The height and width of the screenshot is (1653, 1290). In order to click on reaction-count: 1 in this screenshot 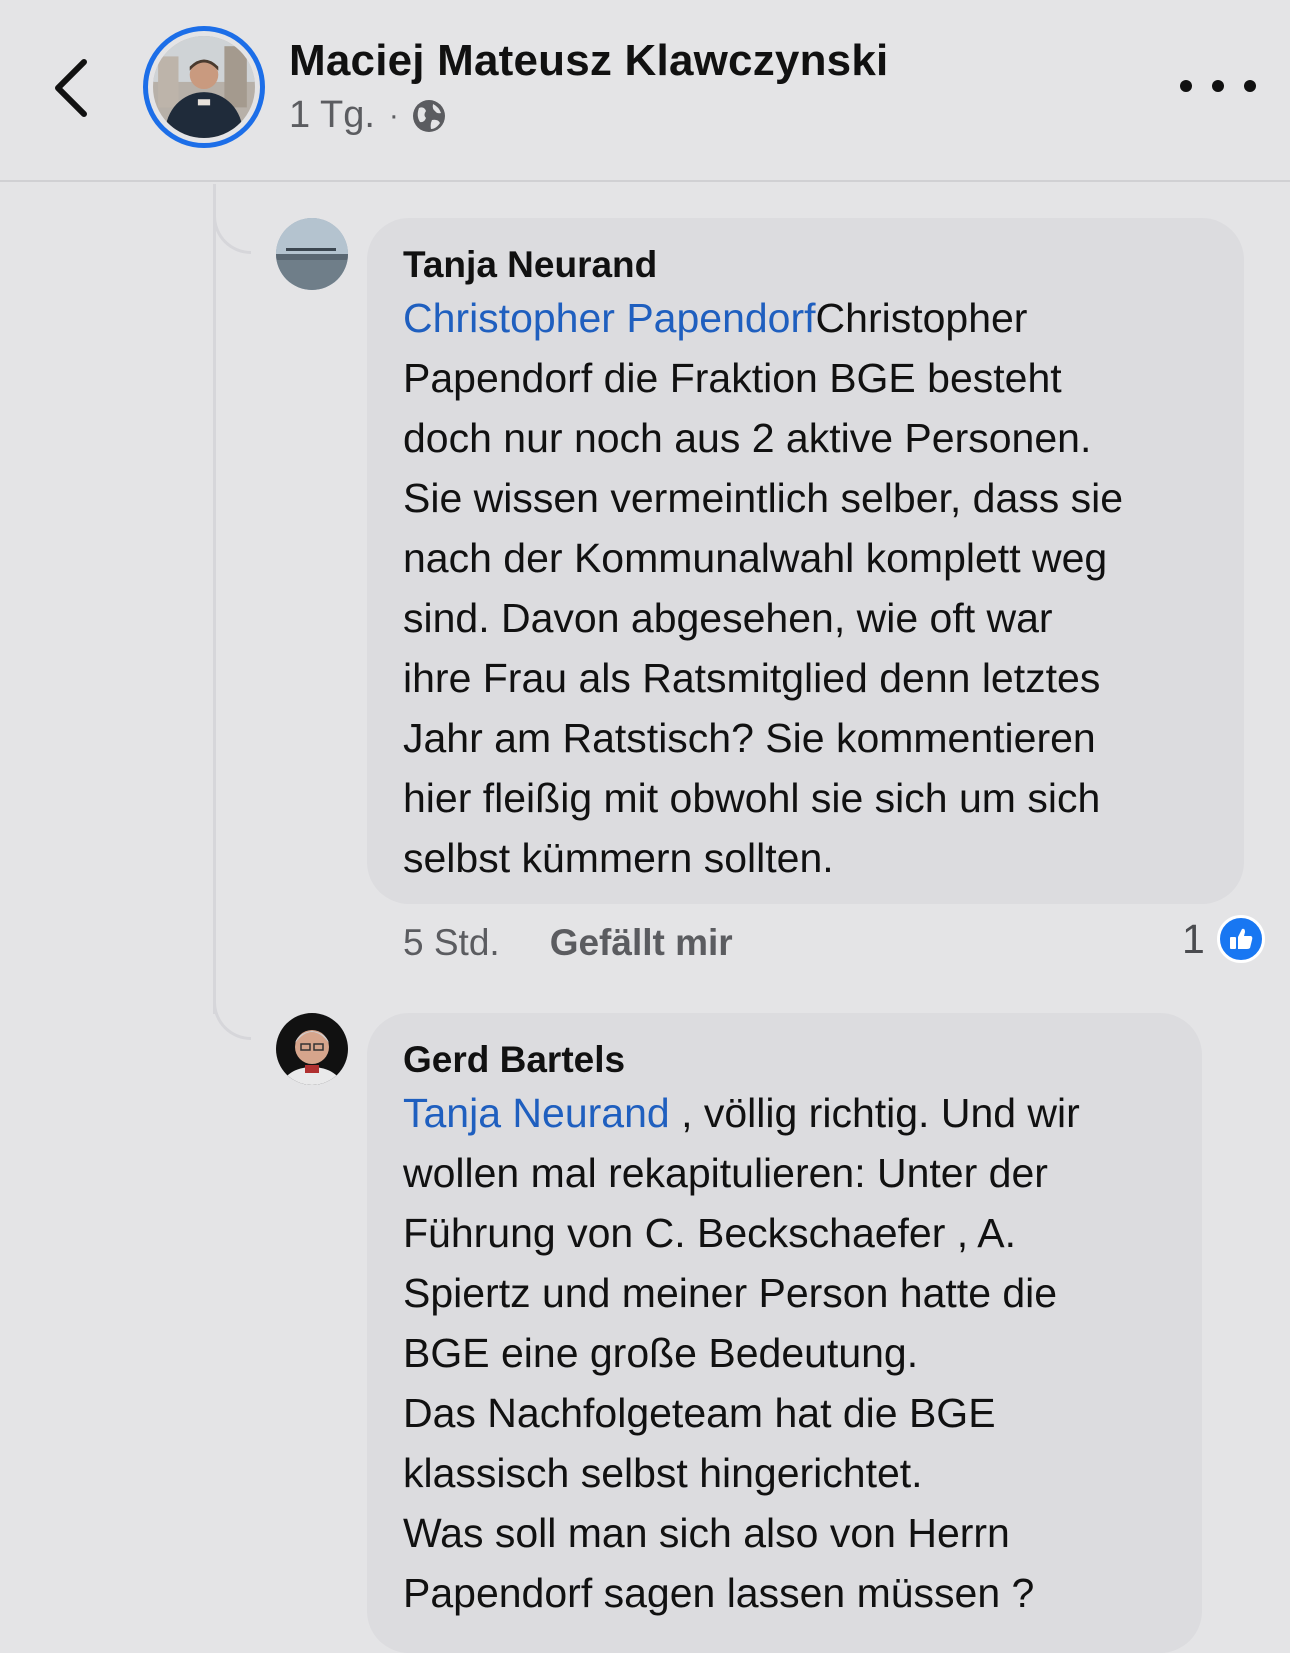, I will do `click(1193, 938)`.